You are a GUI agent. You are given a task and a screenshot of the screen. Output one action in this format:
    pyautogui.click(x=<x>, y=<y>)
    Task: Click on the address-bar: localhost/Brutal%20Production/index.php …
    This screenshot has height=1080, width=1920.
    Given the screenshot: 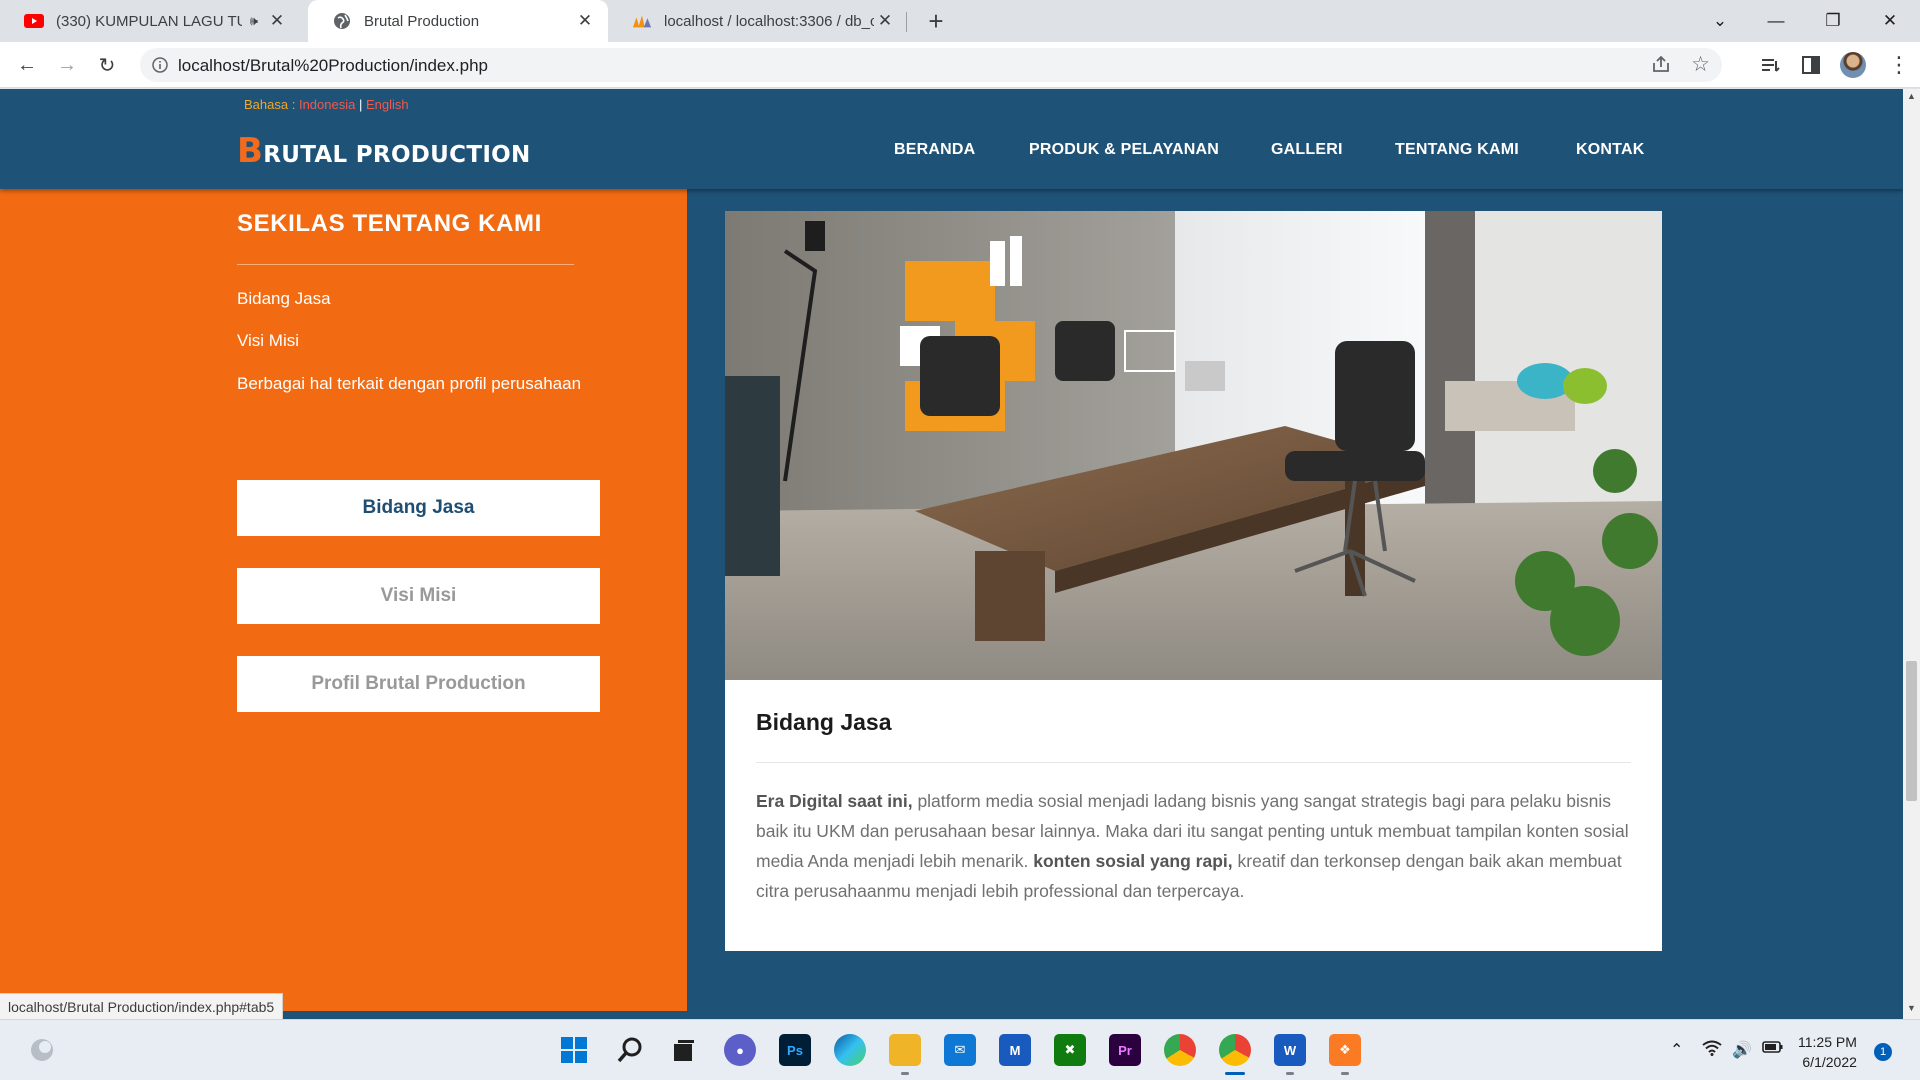 What is the action you would take?
    pyautogui.click(x=931, y=65)
    